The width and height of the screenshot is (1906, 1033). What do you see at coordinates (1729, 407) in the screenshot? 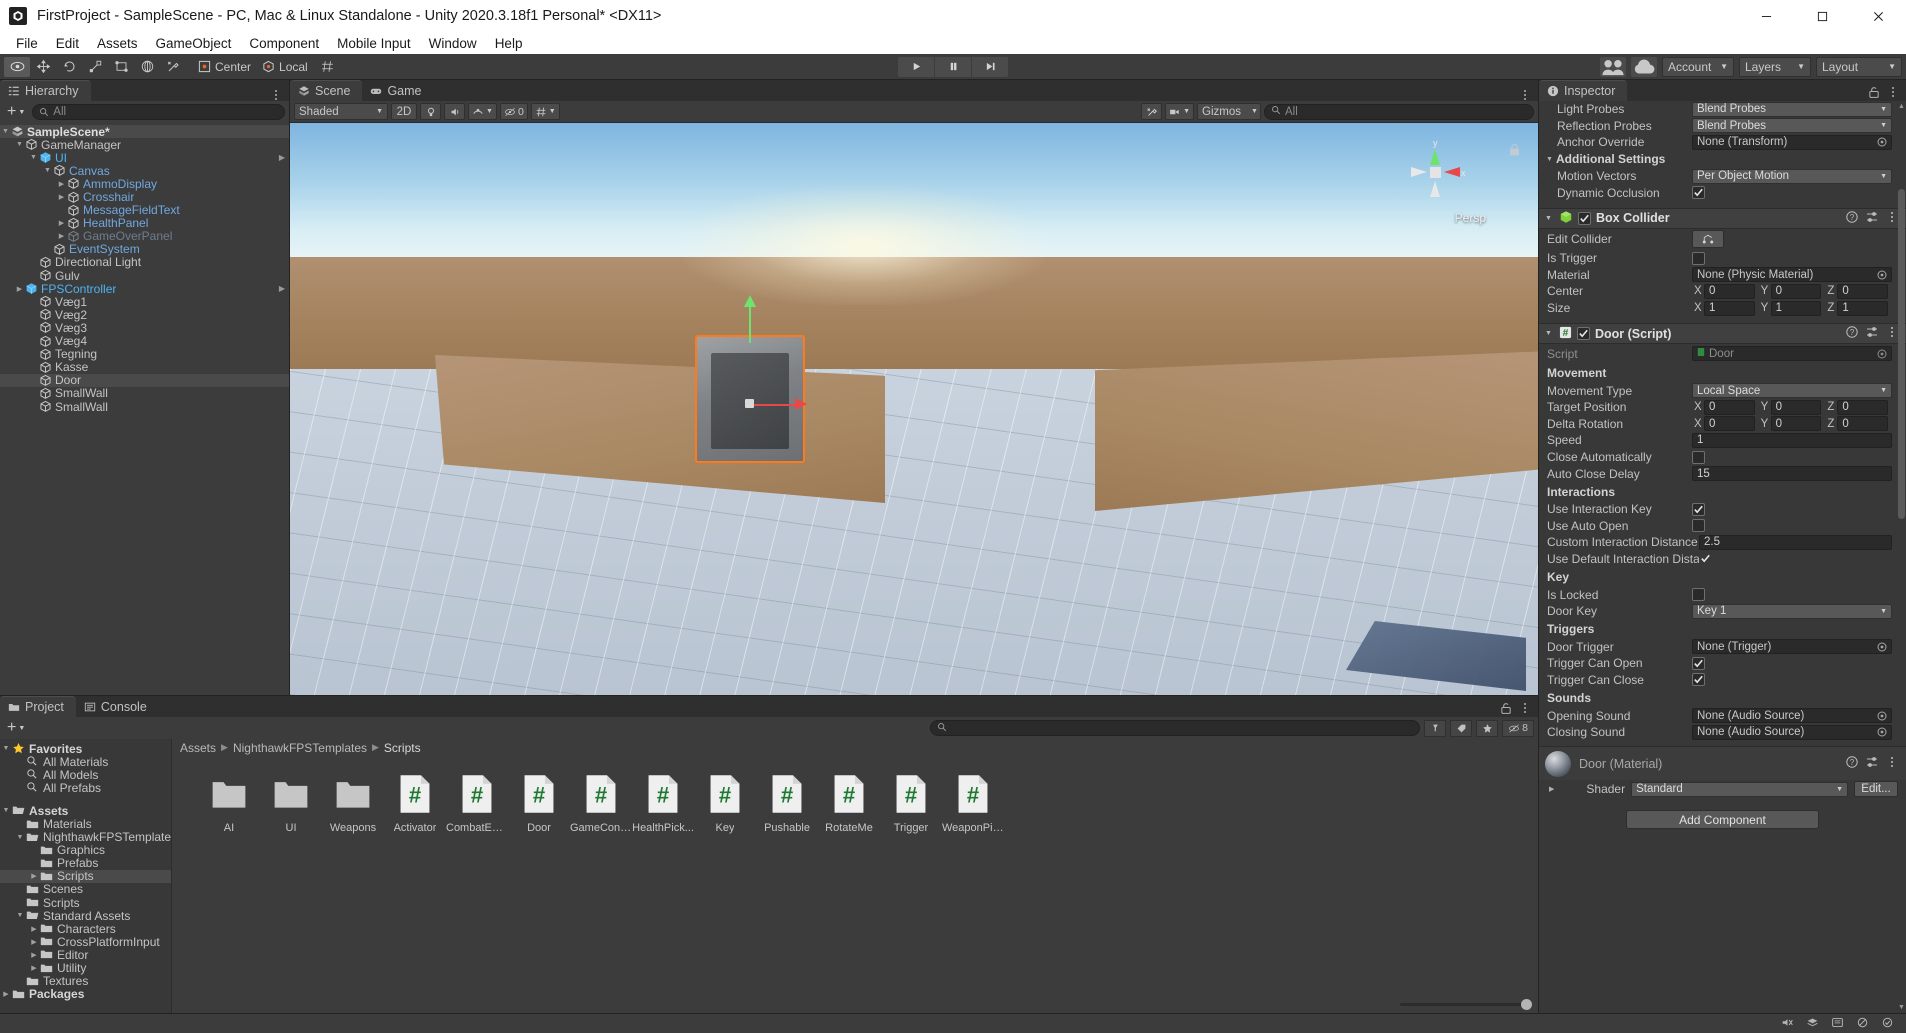
I see `target-position-x: 0` at bounding box center [1729, 407].